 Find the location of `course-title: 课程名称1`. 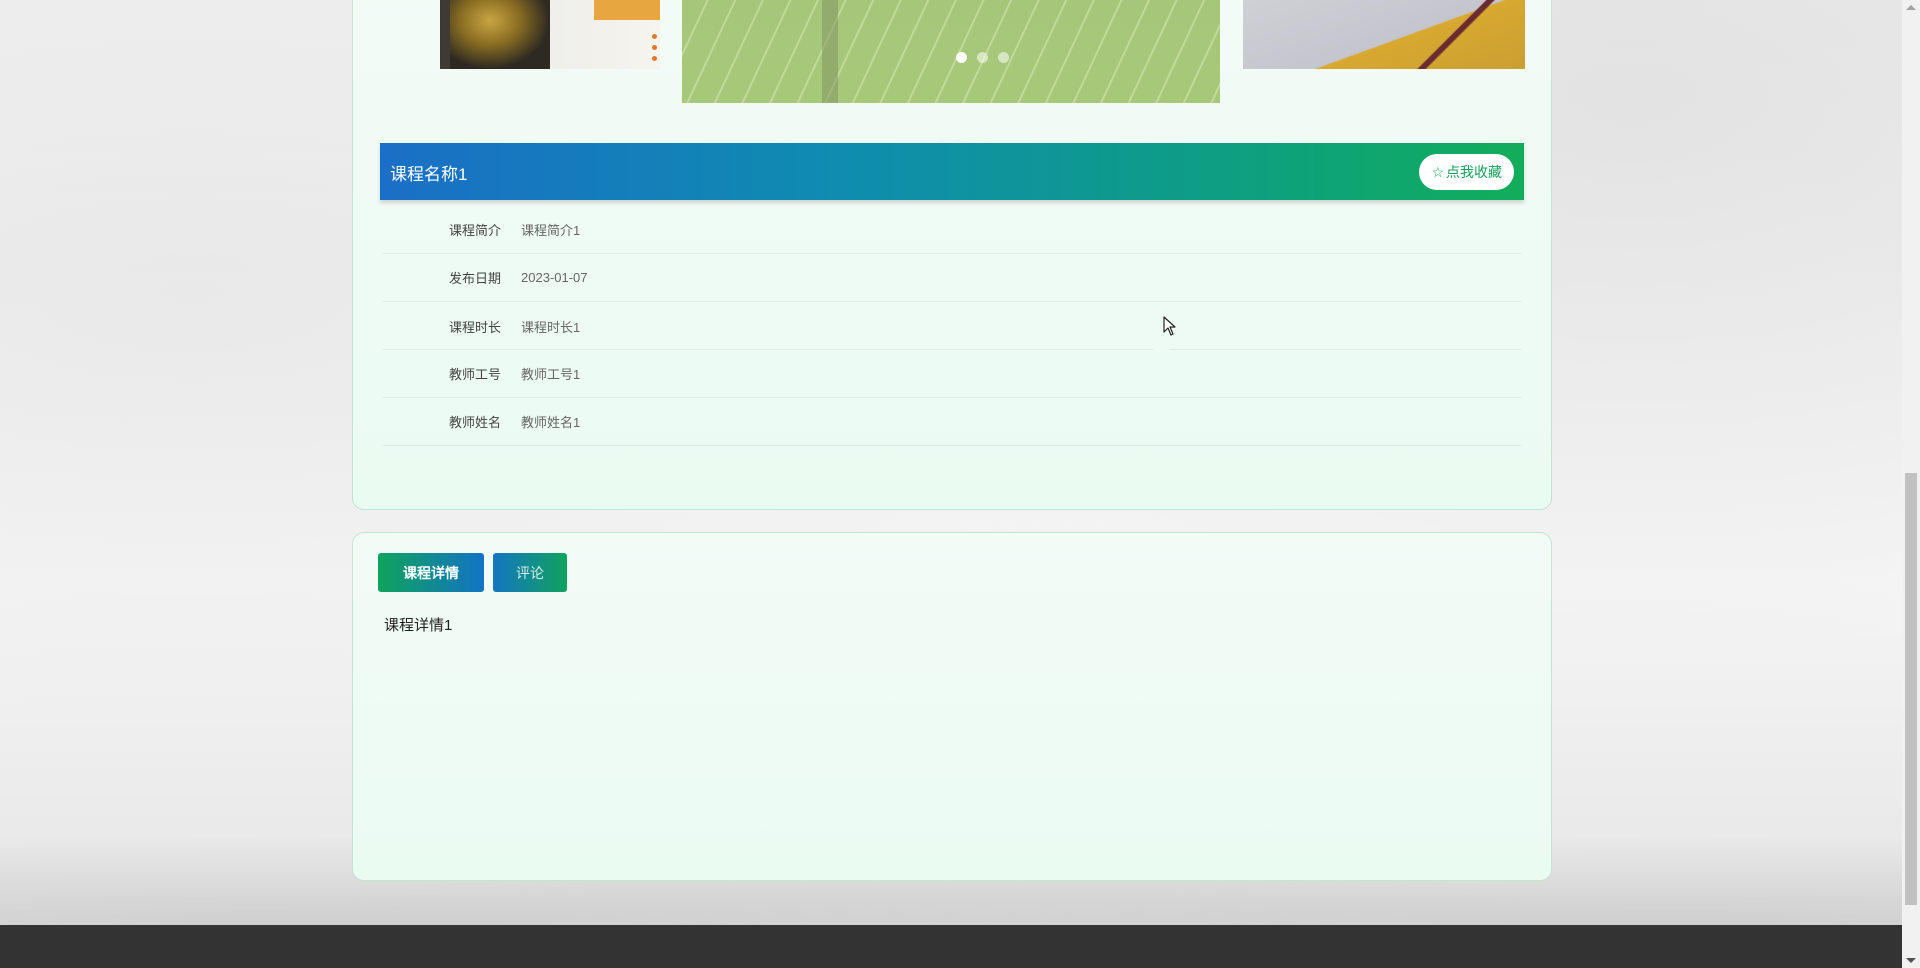

course-title: 课程名称1 is located at coordinates (429, 174).